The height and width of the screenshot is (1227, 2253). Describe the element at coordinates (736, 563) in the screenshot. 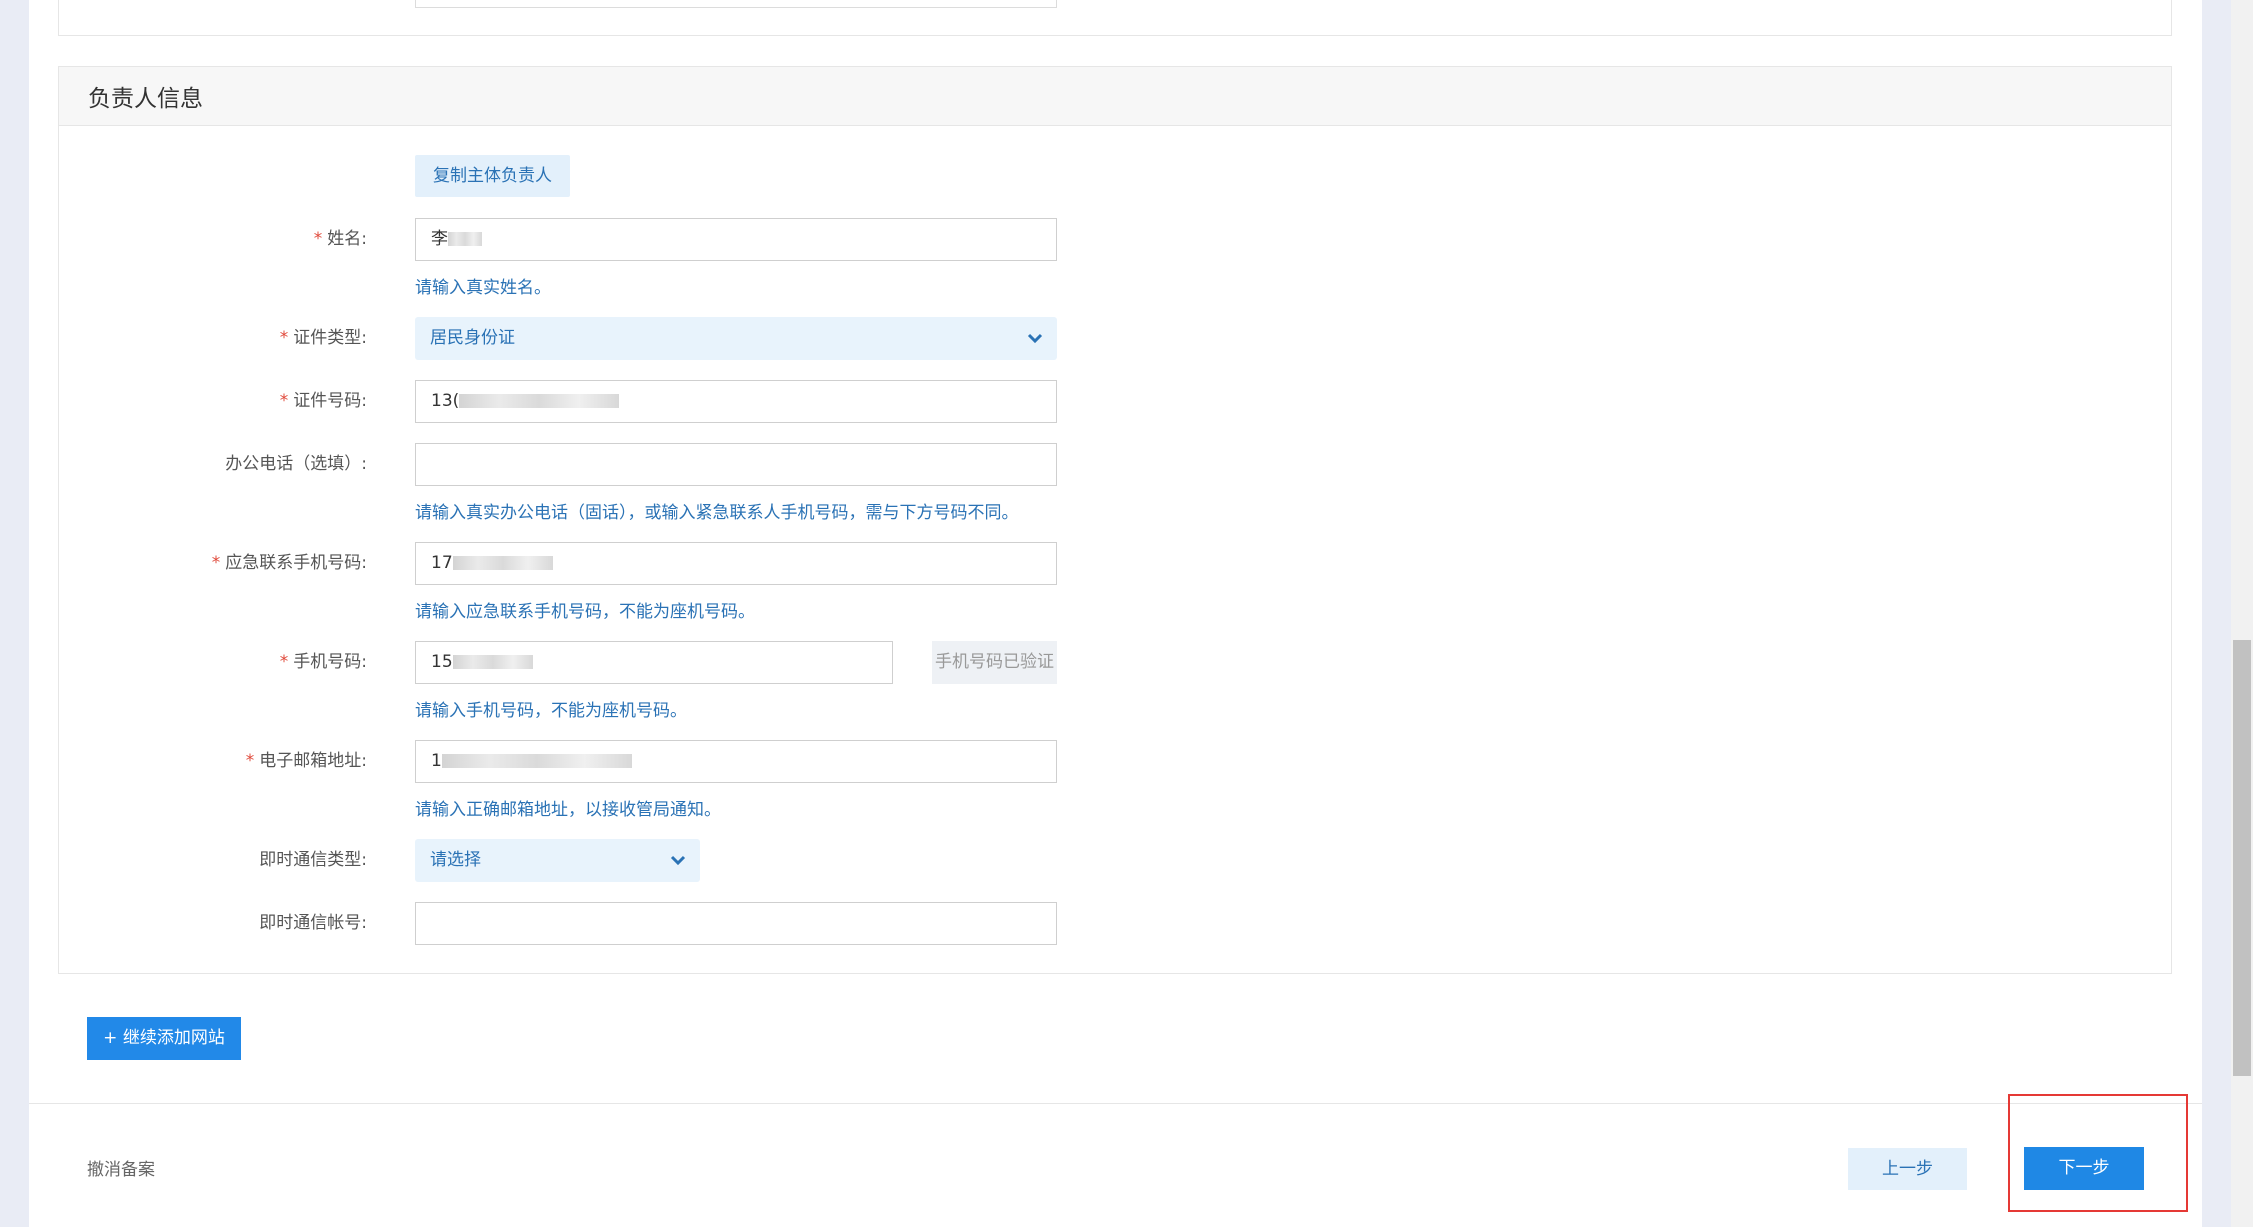

I see `emergency-phone-input: 17` at that location.